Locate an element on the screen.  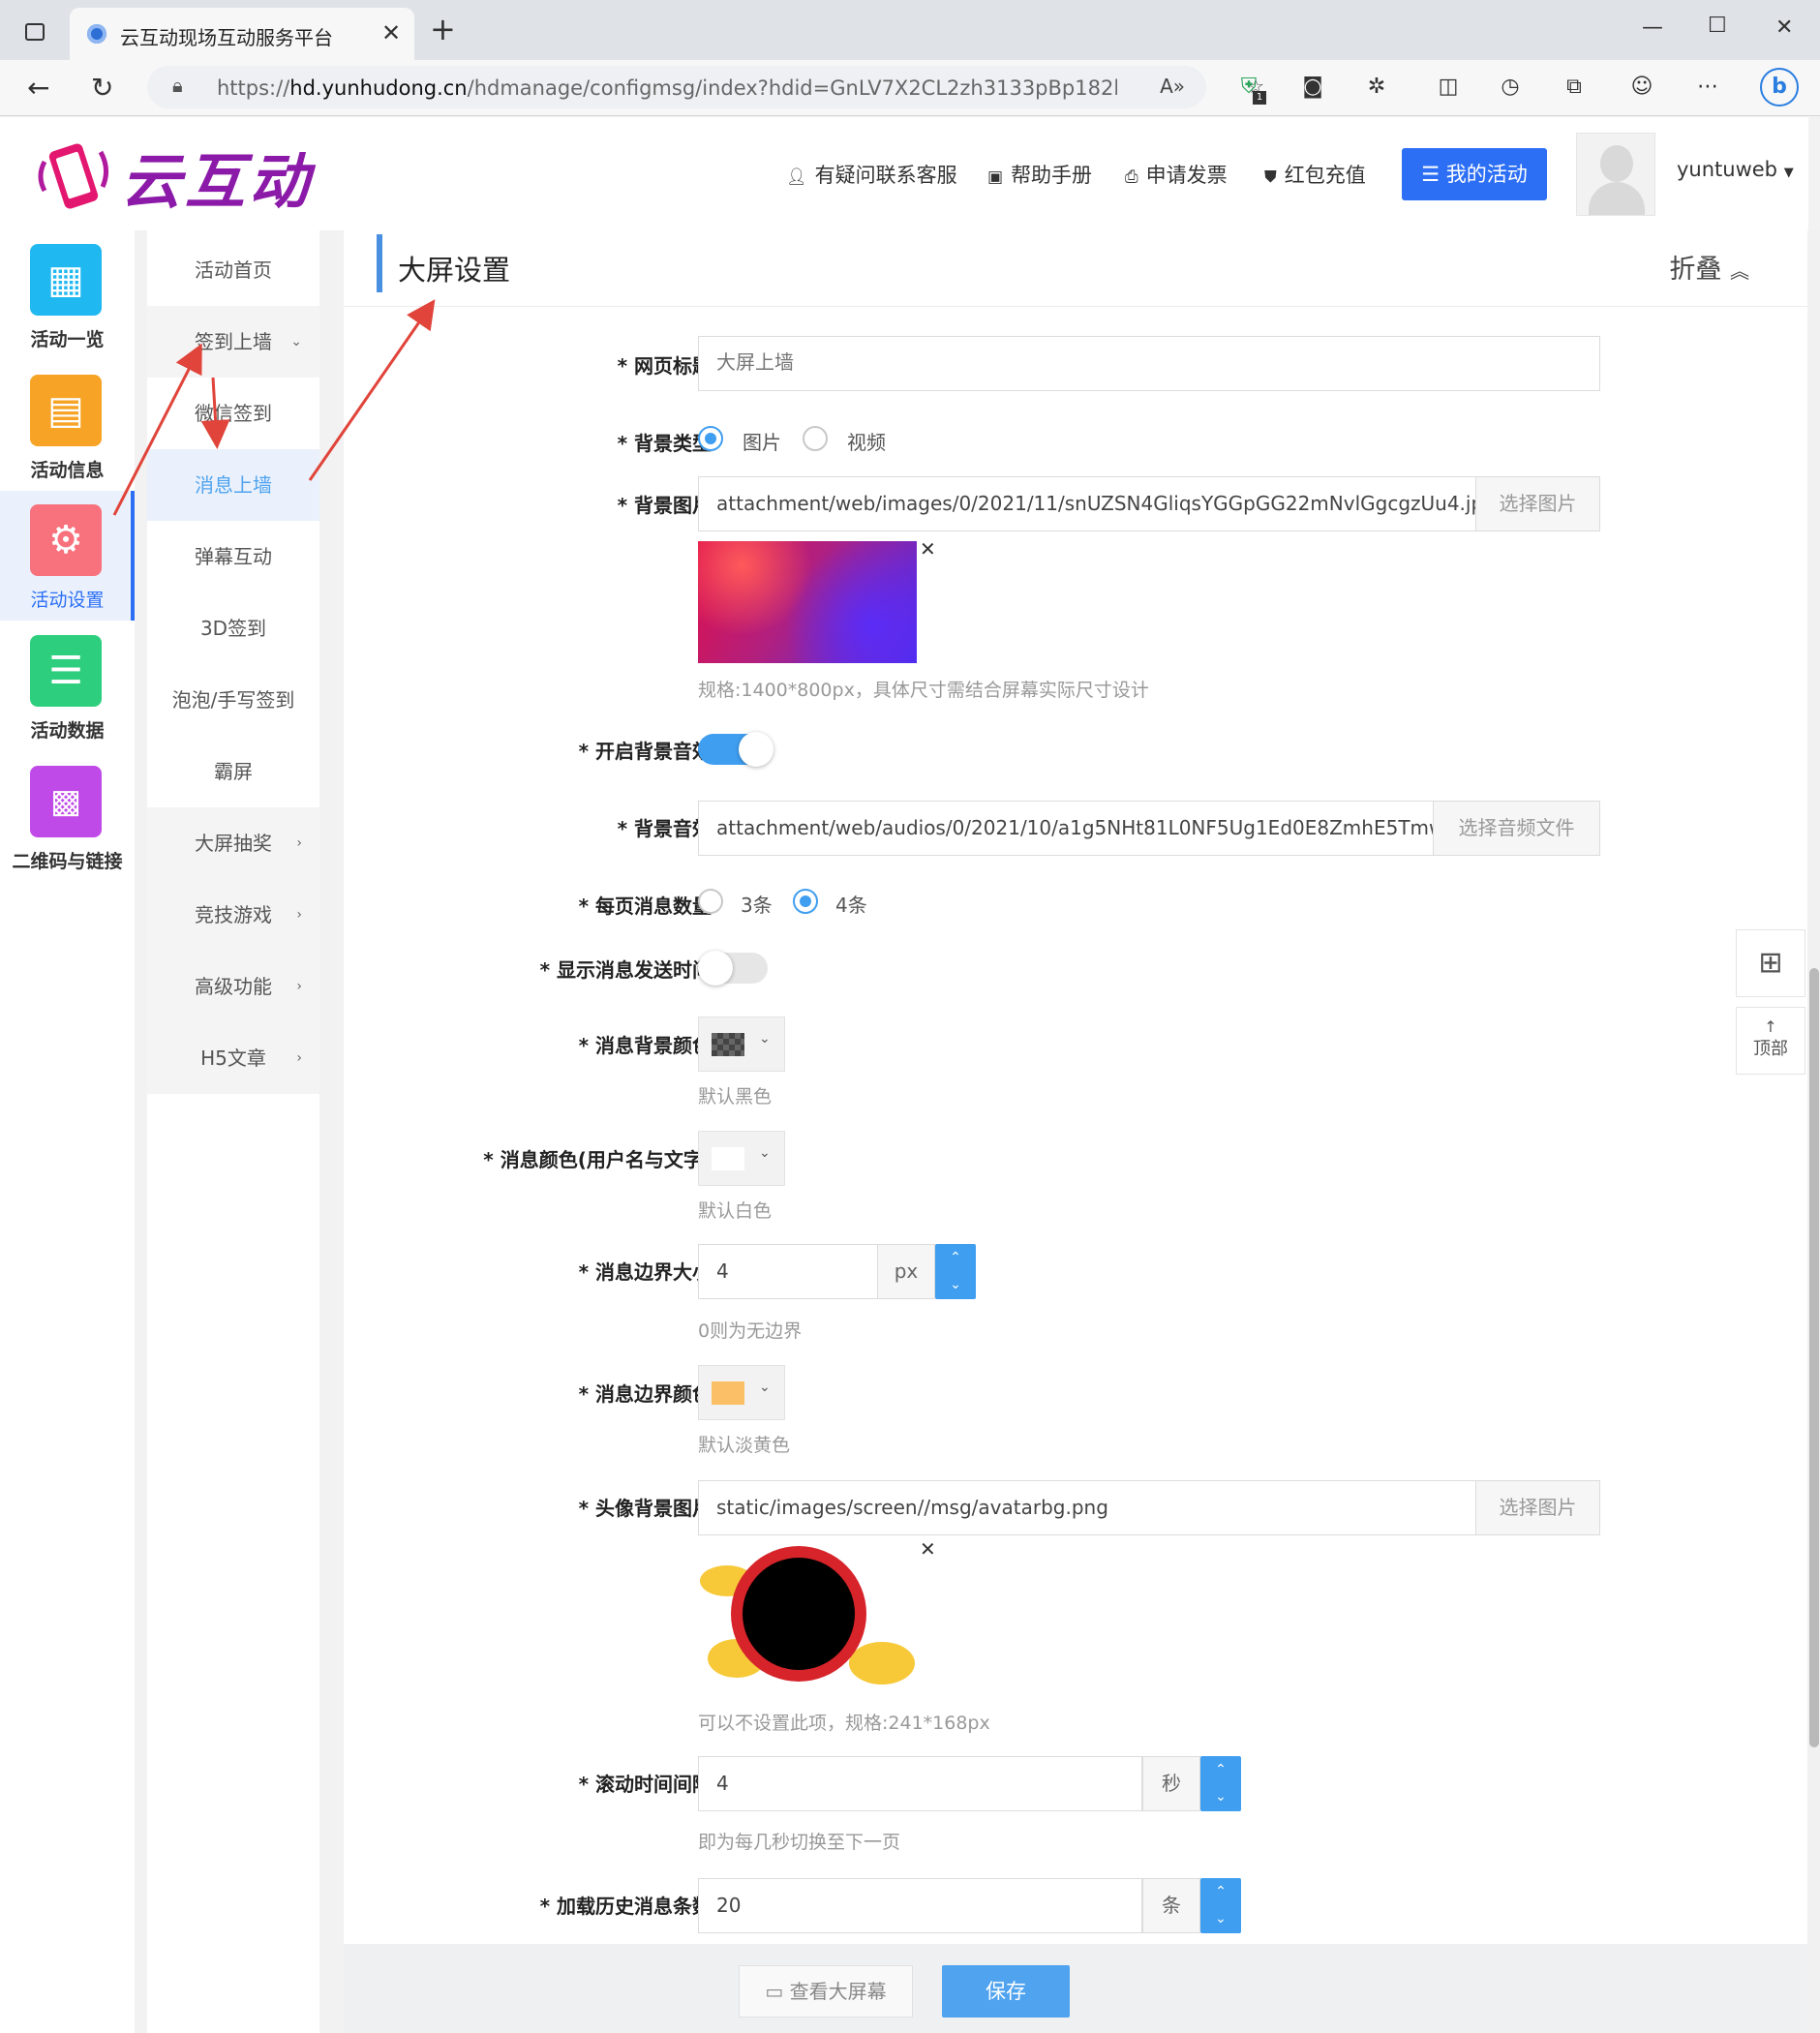
qrcode-icon: ⊞ is located at coordinates (1771, 963).